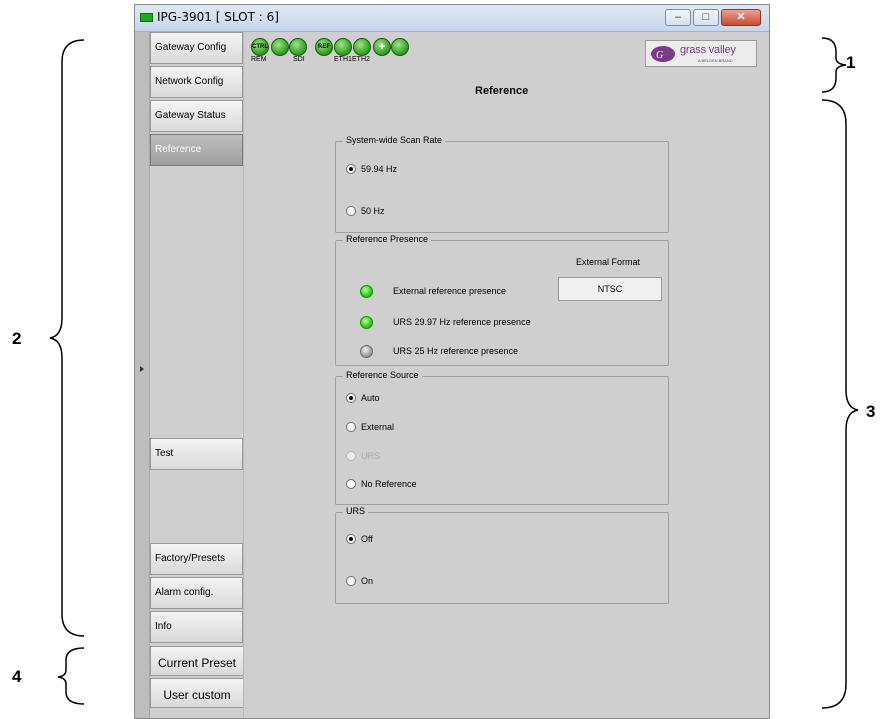  Describe the element at coordinates (502, 91) in the screenshot. I see `page-title: Reference` at that location.